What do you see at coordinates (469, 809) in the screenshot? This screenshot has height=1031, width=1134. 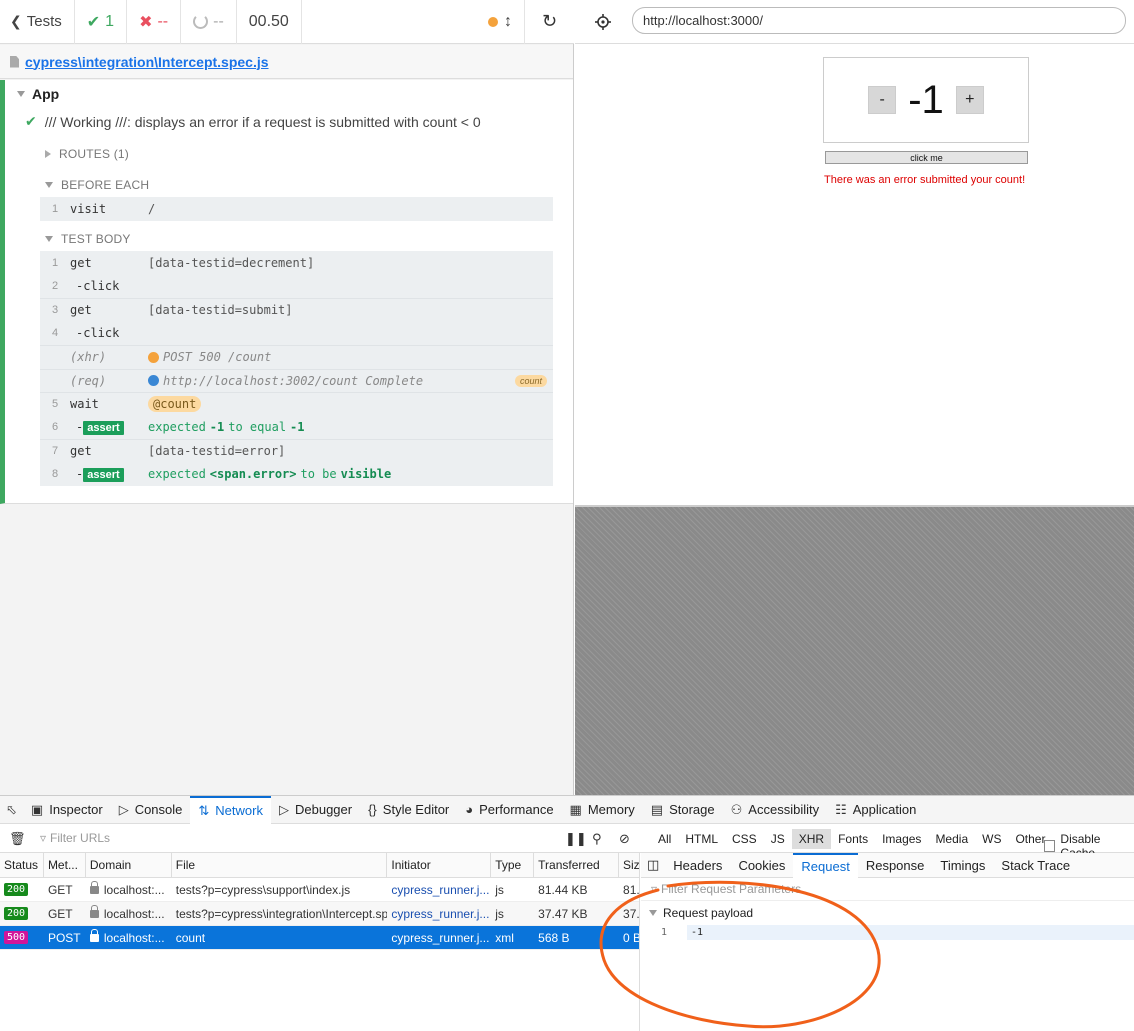 I see `gauge-icon: ◕` at bounding box center [469, 809].